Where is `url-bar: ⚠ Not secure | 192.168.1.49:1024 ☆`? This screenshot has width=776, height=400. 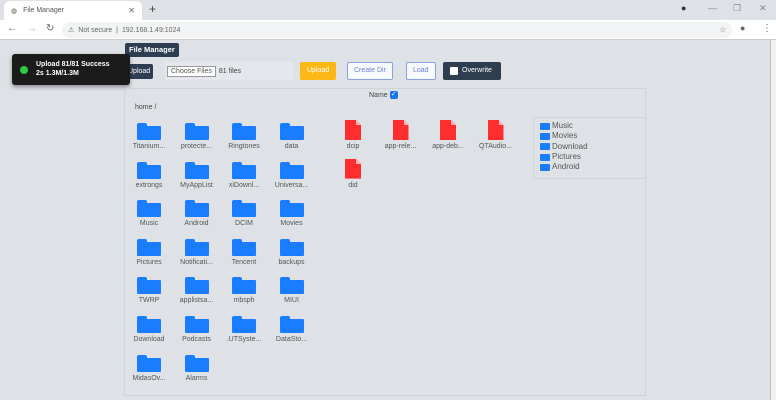 url-bar: ⚠ Not secure | 192.168.1.49:1024 ☆ is located at coordinates (397, 30).